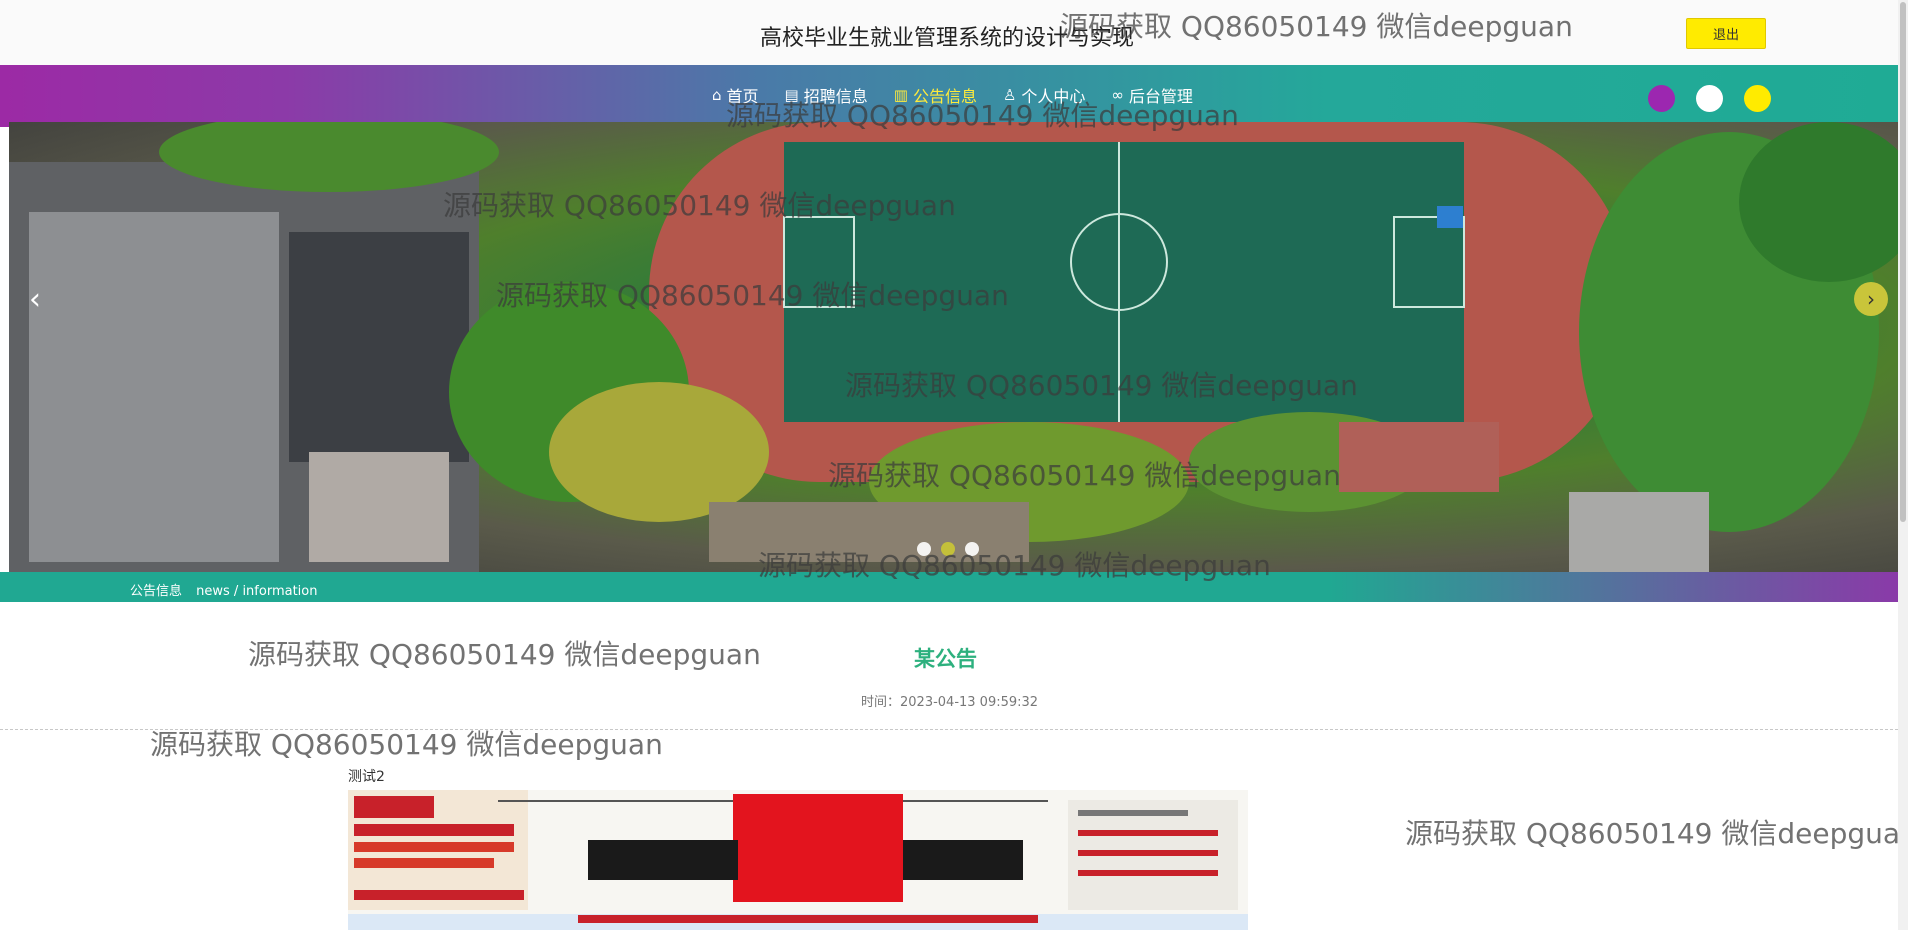 This screenshot has width=1908, height=930. I want to click on notice-body: 测试2, so click(366, 777).